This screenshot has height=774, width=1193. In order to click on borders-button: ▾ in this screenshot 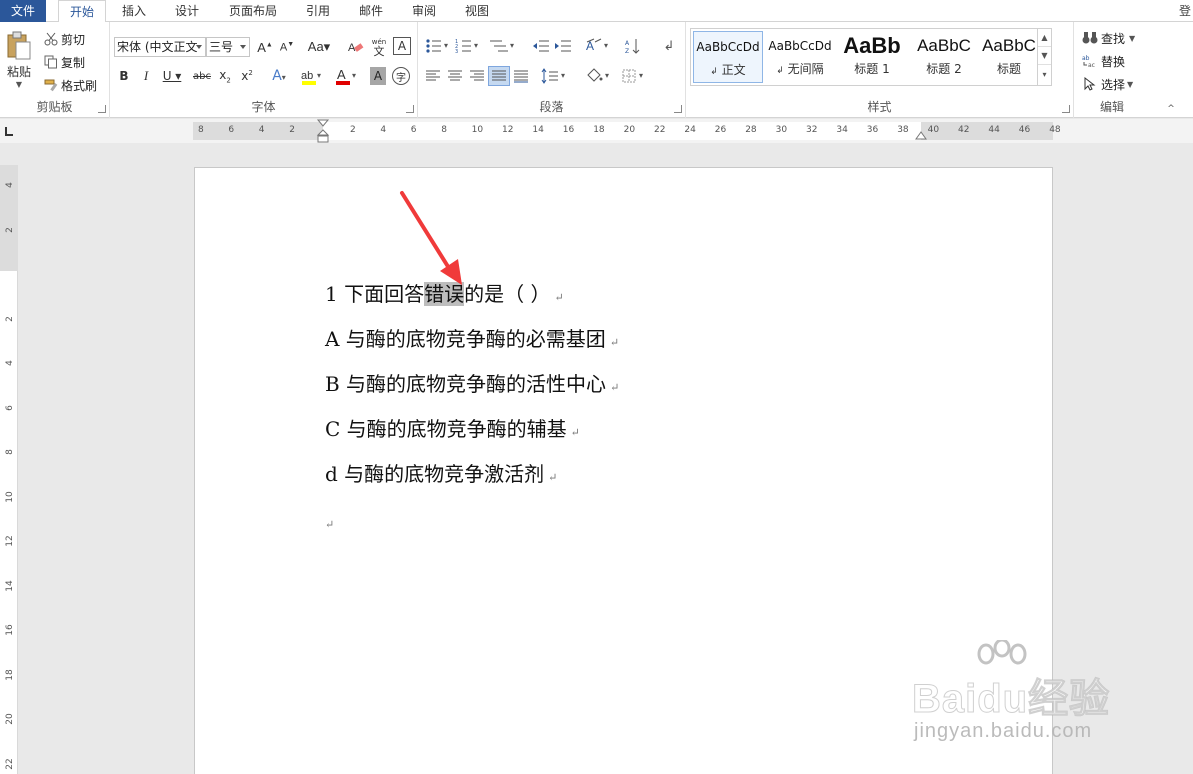, I will do `click(635, 76)`.